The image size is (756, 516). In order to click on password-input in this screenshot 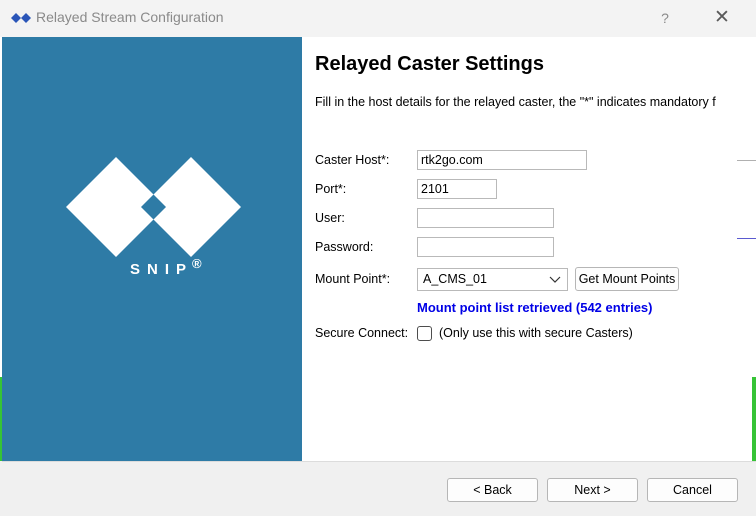, I will do `click(485, 247)`.